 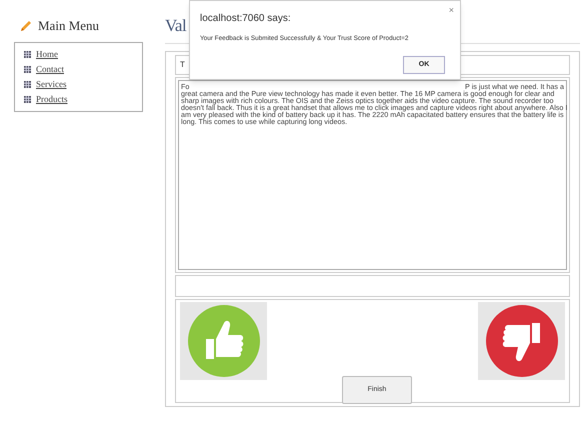 I want to click on dialog-title: localhost:7060 says:, so click(x=245, y=19).